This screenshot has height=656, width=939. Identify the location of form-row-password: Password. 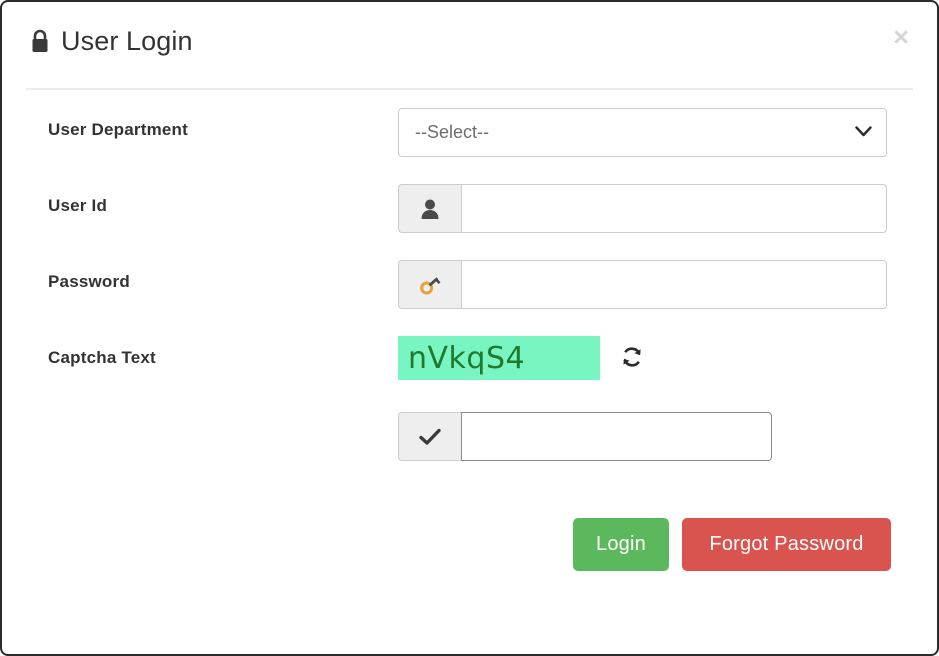
(469, 285).